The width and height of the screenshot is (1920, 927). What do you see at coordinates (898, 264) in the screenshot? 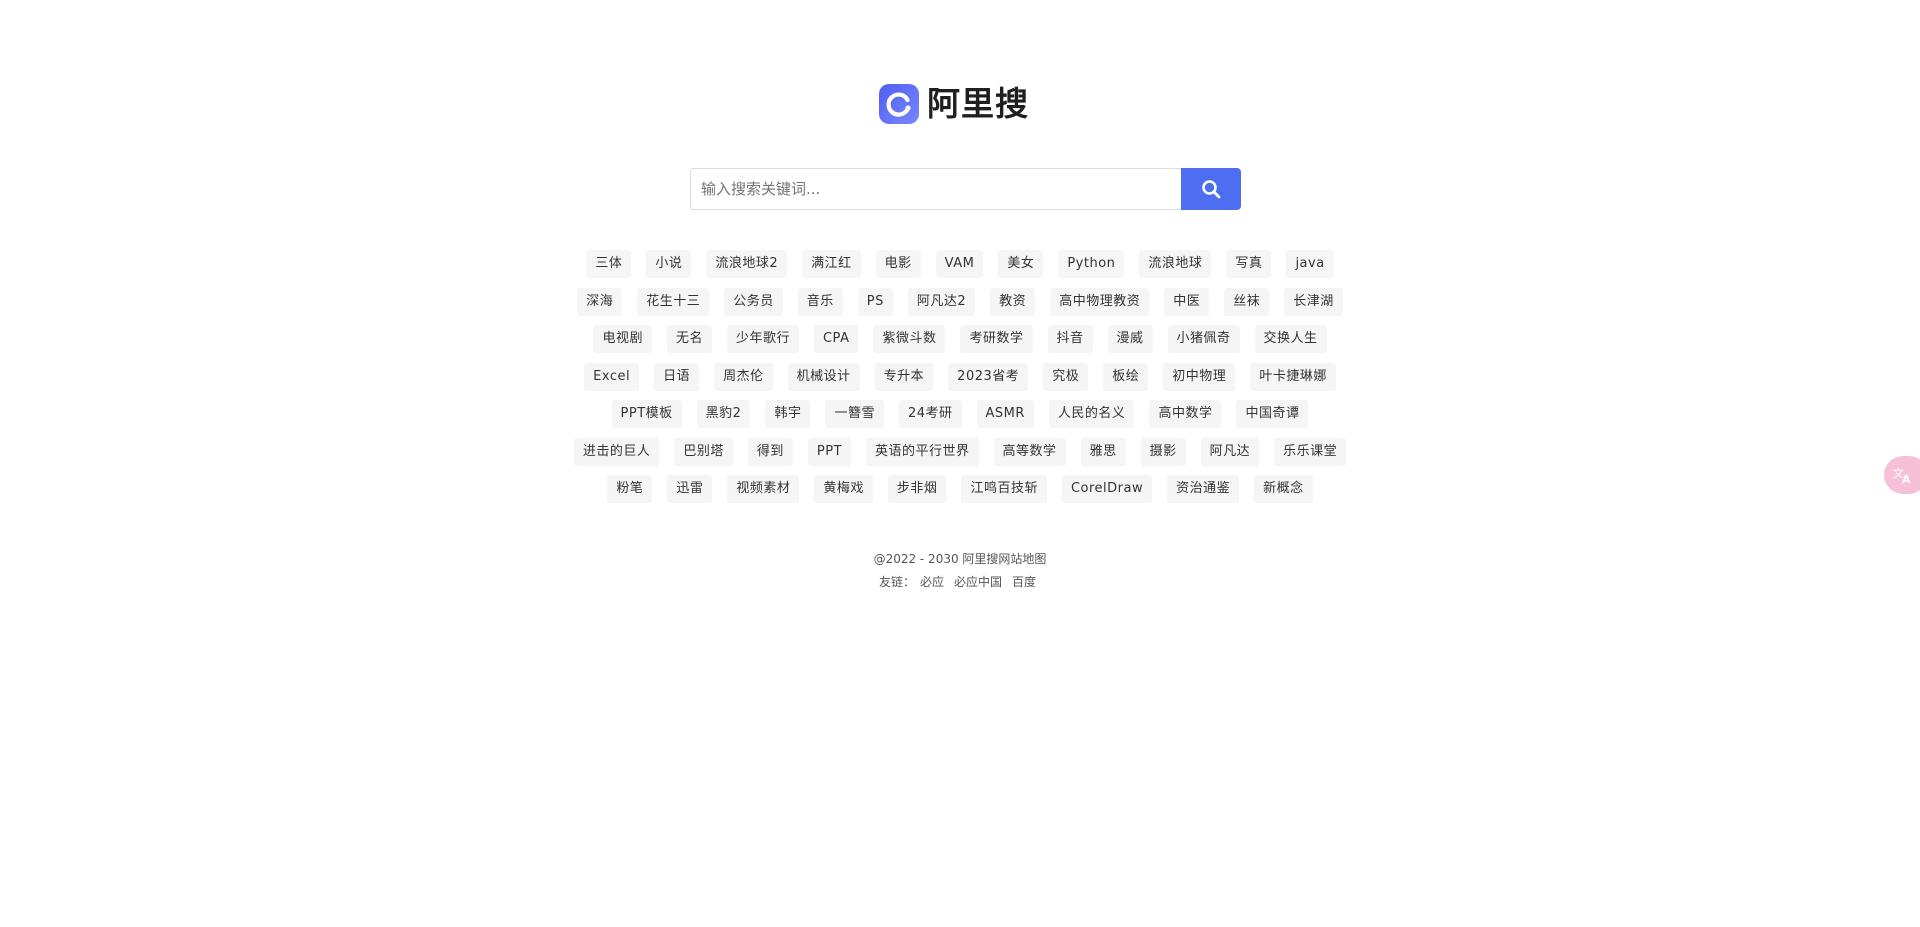
I see `tag: 电影` at bounding box center [898, 264].